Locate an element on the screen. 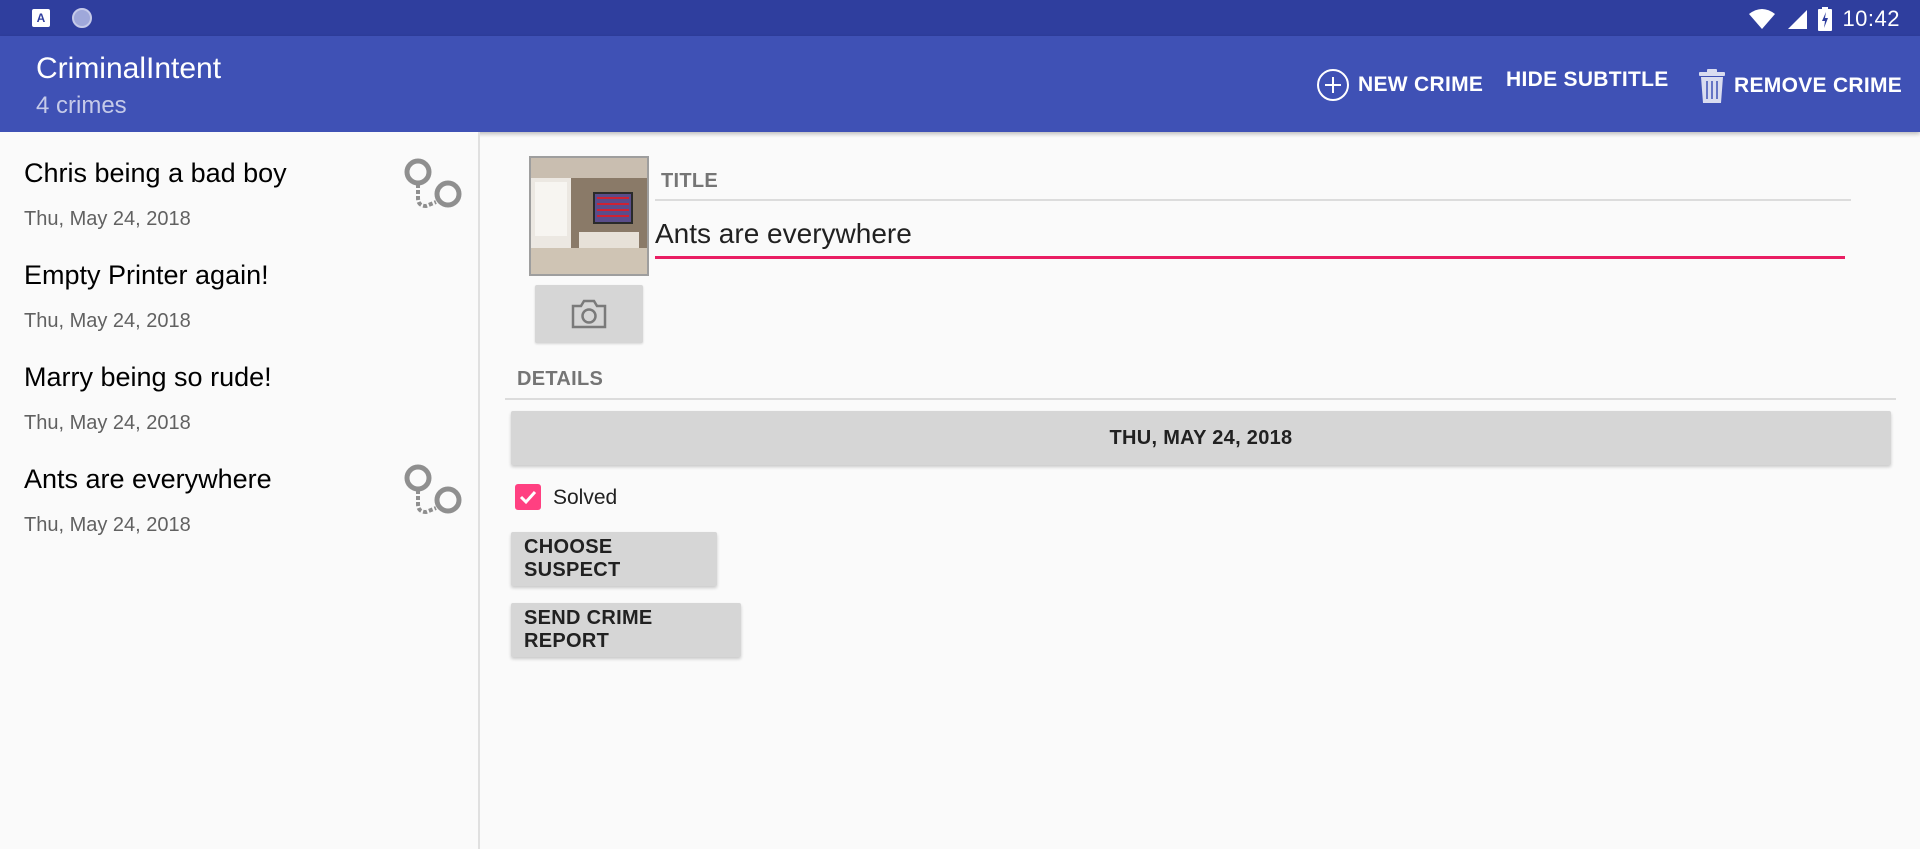 Image resolution: width=1920 pixels, height=849 pixels. camera-icon is located at coordinates (589, 314).